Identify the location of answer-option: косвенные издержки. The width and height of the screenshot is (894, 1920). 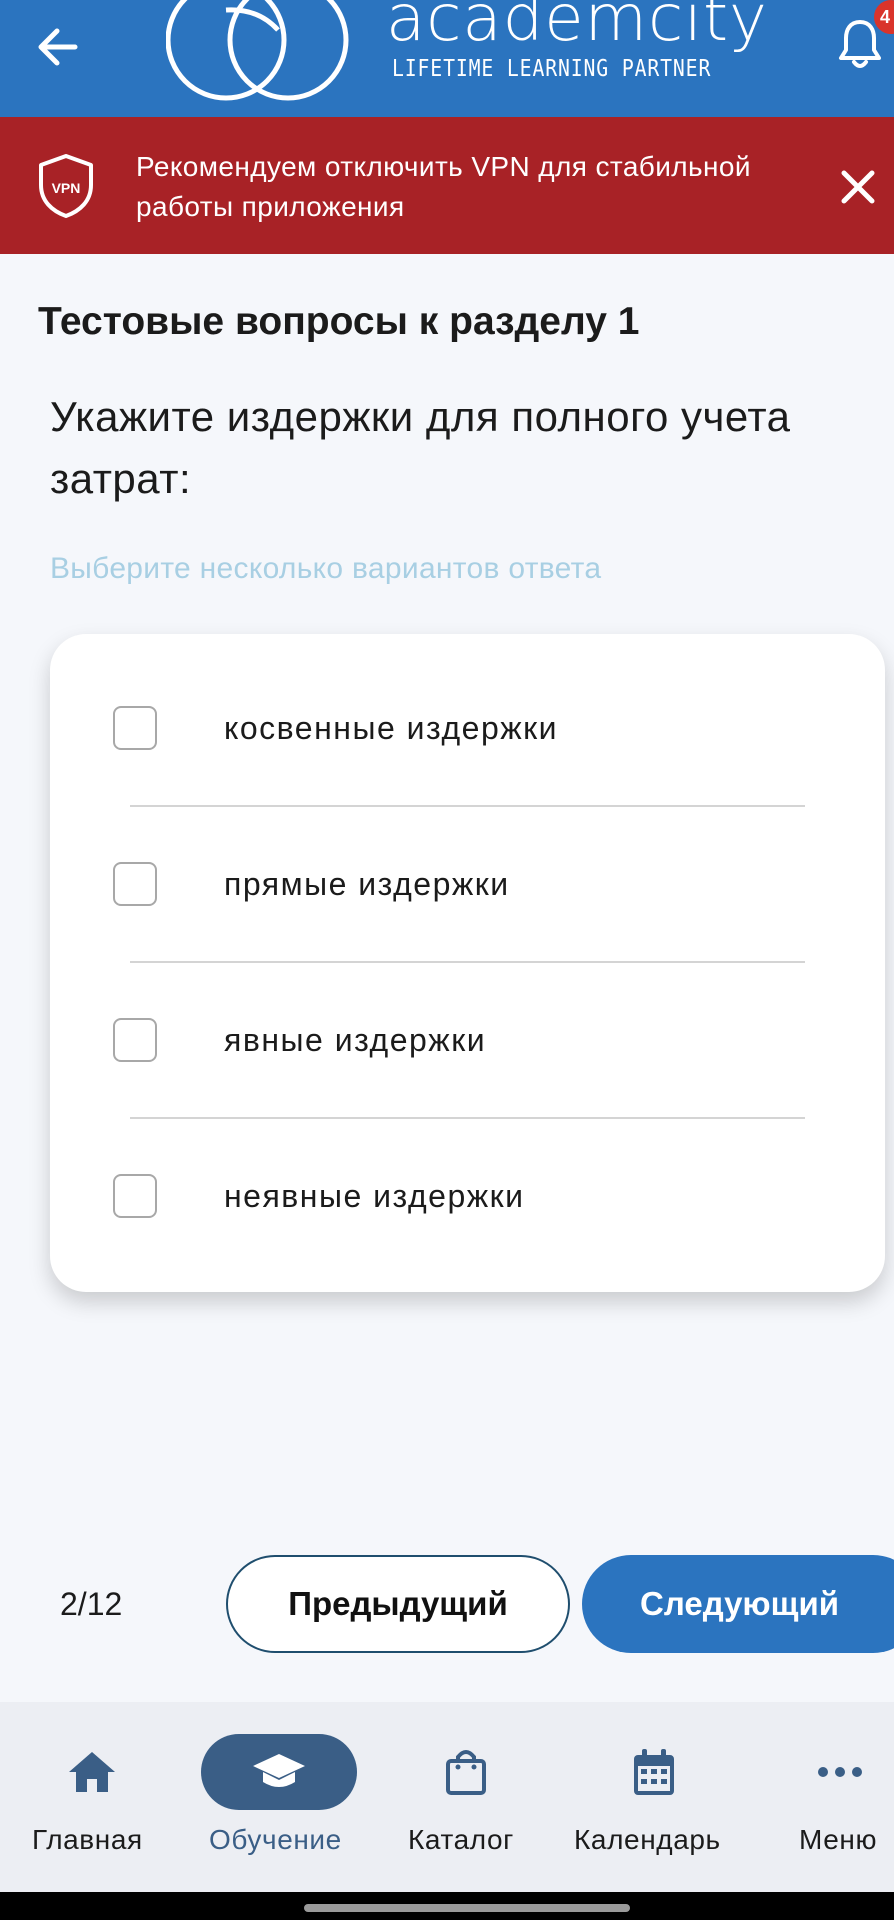
(467, 712).